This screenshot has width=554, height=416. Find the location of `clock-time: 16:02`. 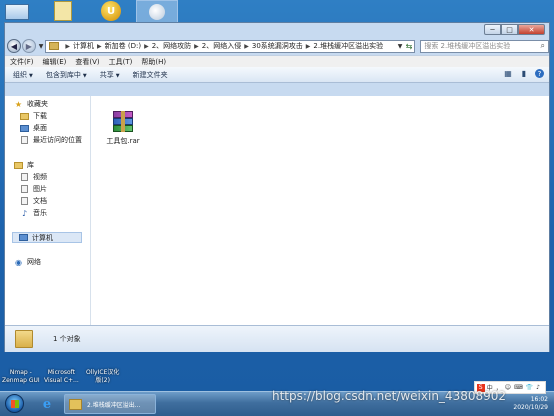

clock-time: 16:02 is located at coordinates (539, 399).